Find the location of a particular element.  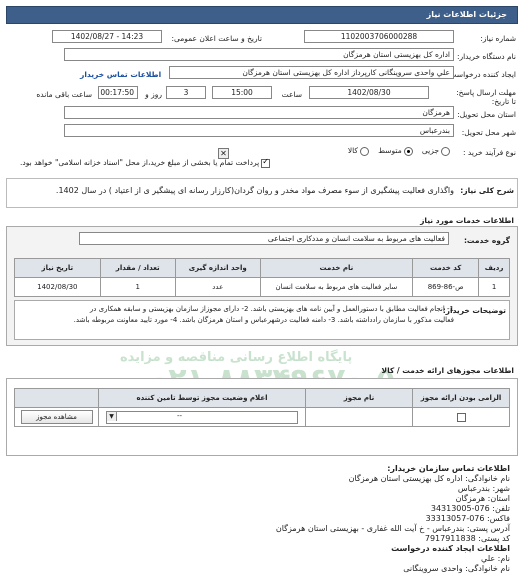

permits-col-action is located at coordinates (56, 398).